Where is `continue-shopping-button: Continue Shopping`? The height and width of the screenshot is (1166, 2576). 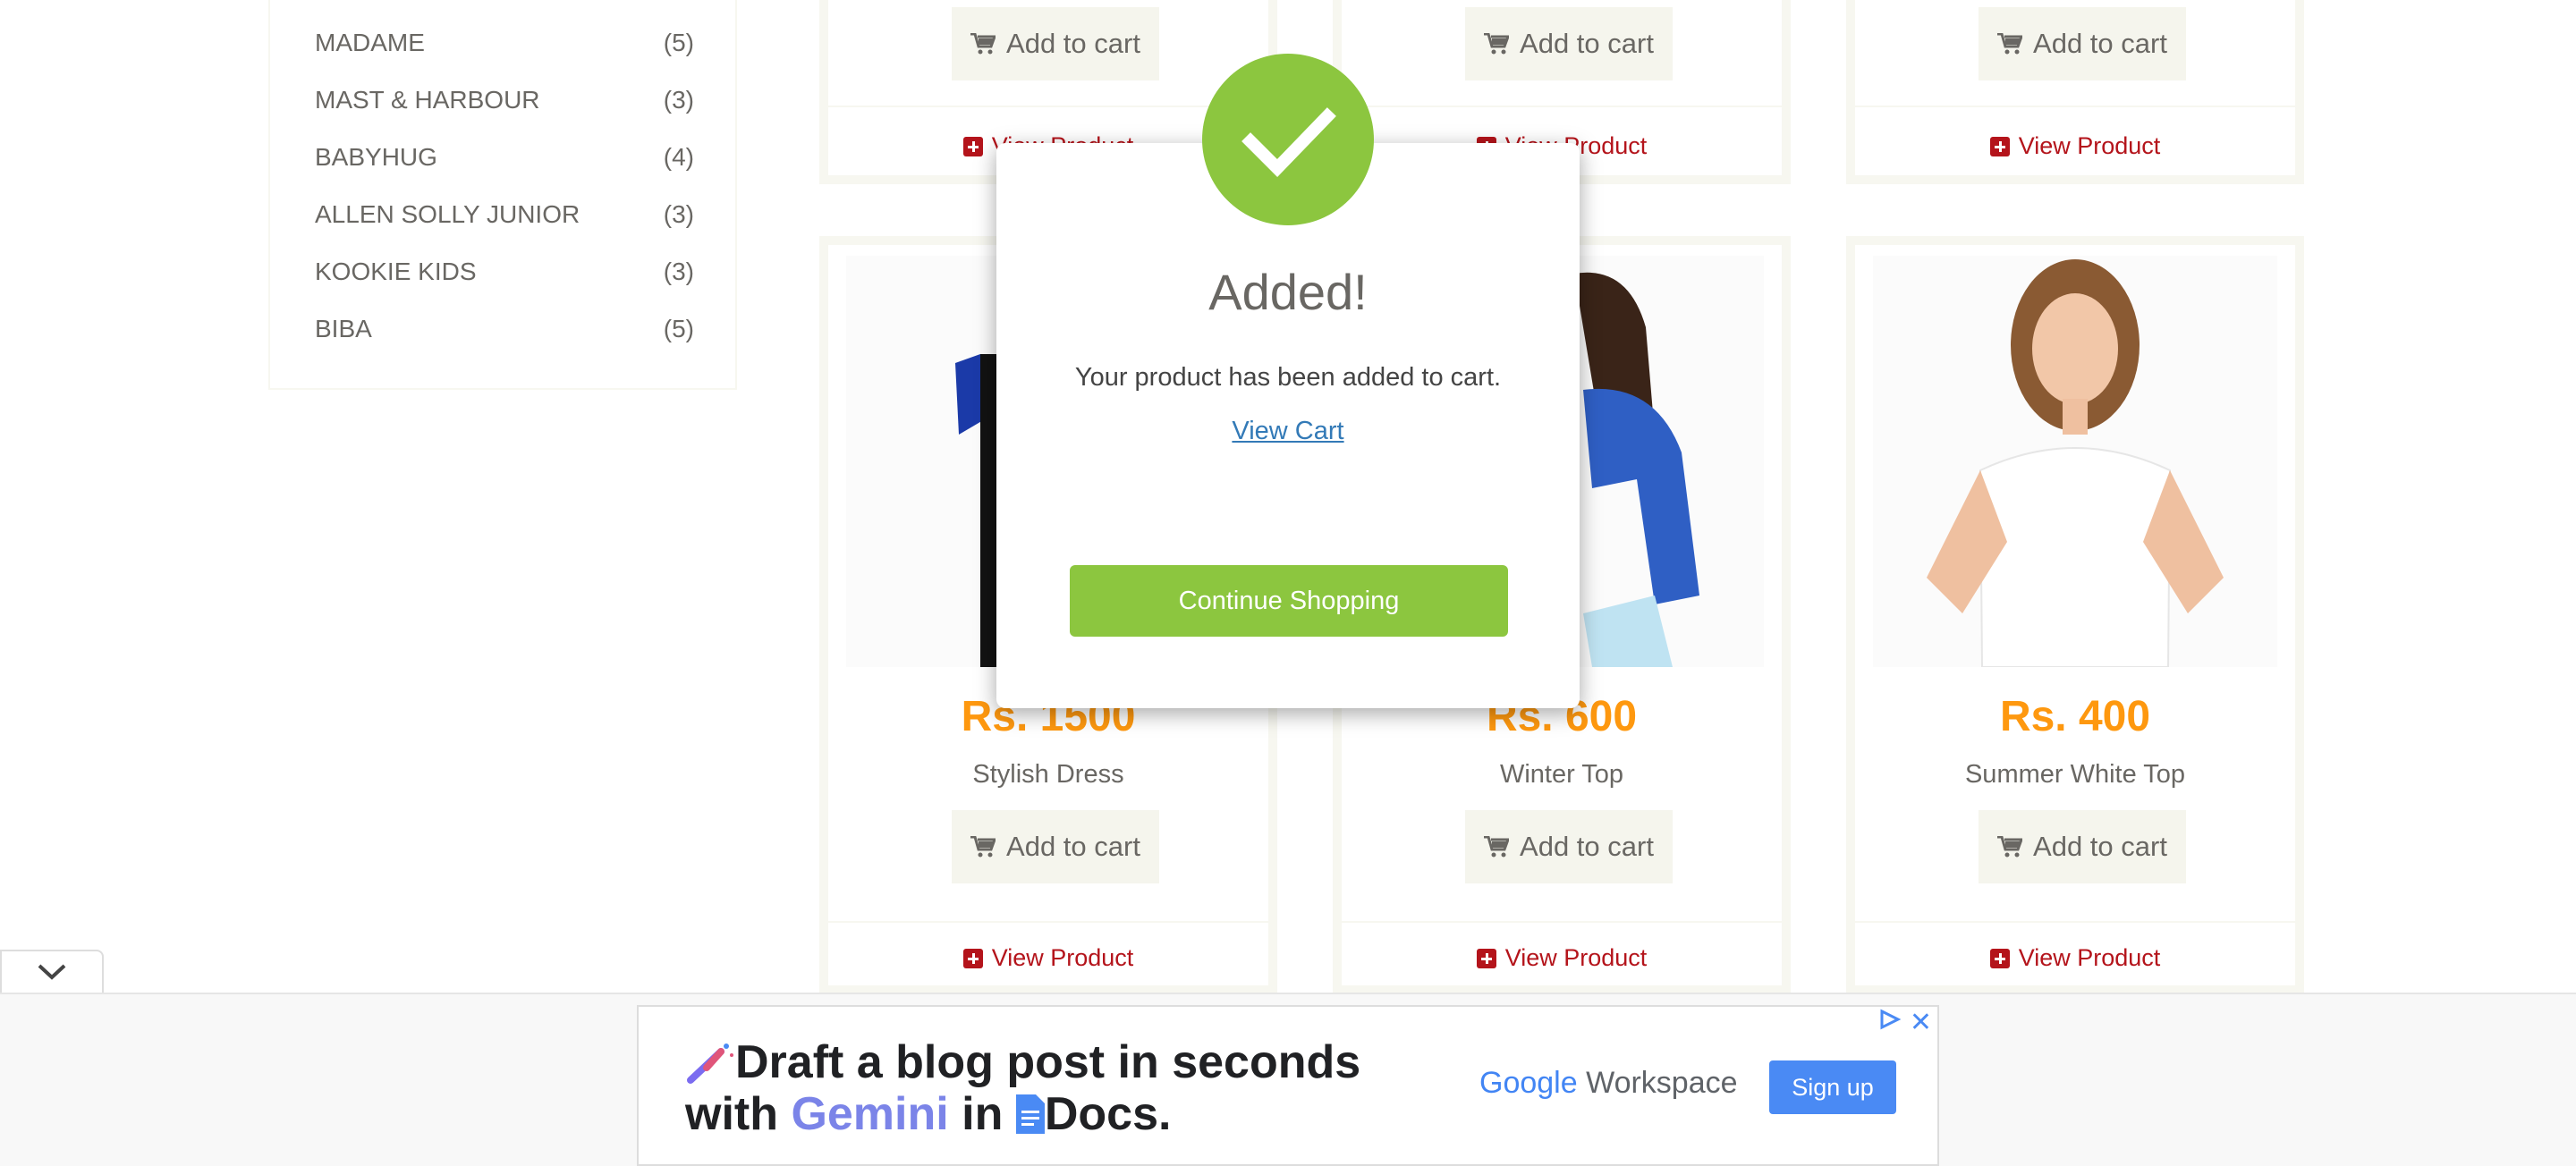 continue-shopping-button: Continue Shopping is located at coordinates (1289, 601).